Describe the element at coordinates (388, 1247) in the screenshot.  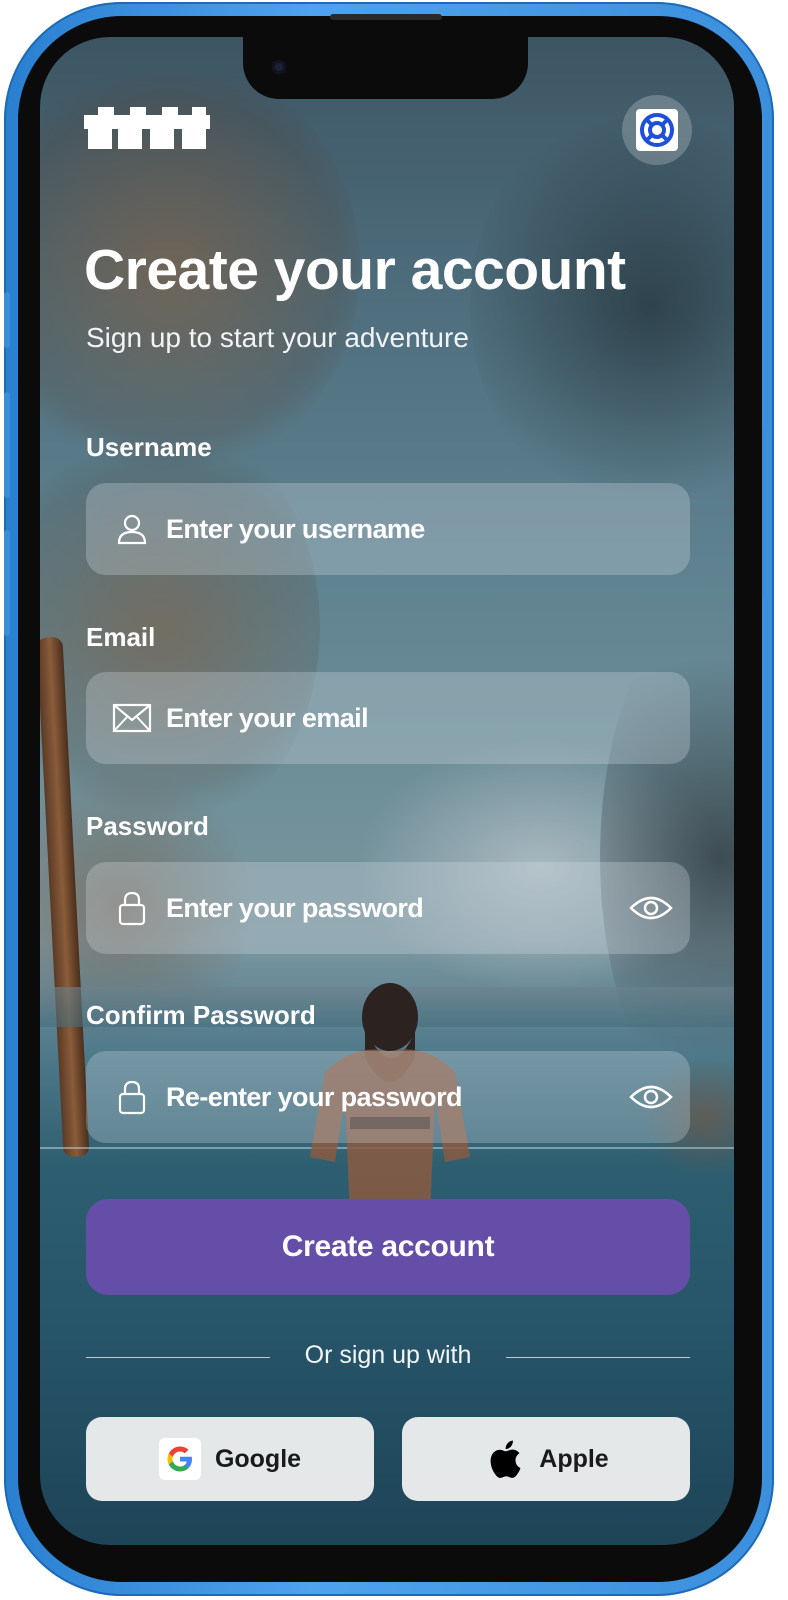
I see `create-account-button: Create account` at that location.